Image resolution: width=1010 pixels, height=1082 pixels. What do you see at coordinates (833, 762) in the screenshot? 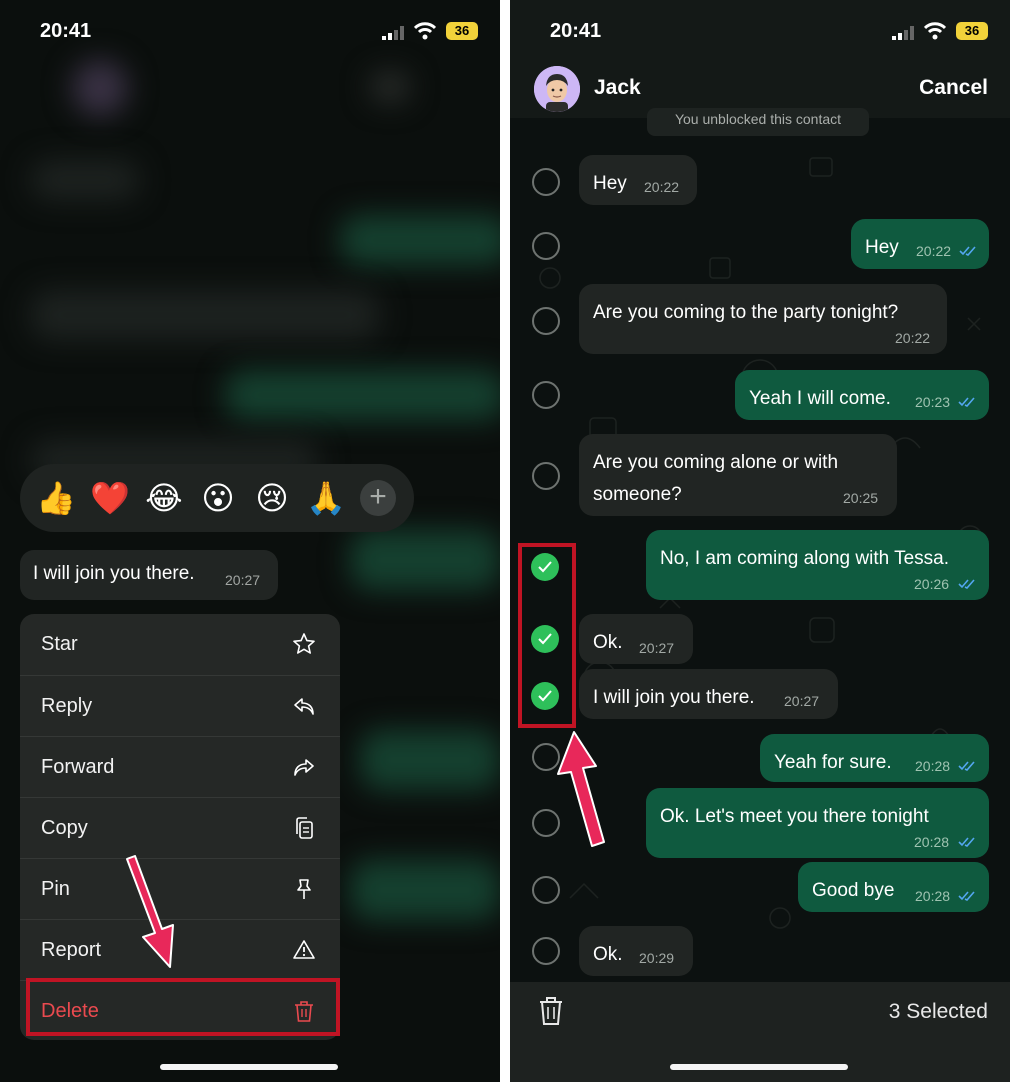
I see `message-text: Yeah for sure.` at bounding box center [833, 762].